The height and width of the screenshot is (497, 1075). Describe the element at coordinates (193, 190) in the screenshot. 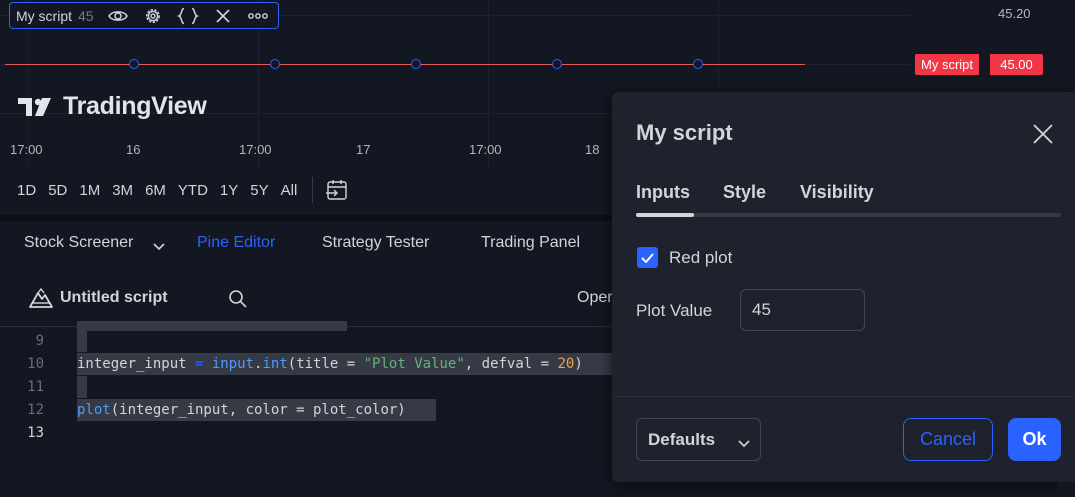

I see `range-ytd-button: YTD` at that location.